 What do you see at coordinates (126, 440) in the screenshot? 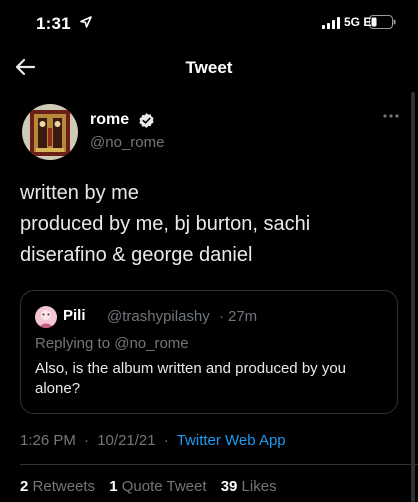
I see `tweet-date: 10/21/21` at bounding box center [126, 440].